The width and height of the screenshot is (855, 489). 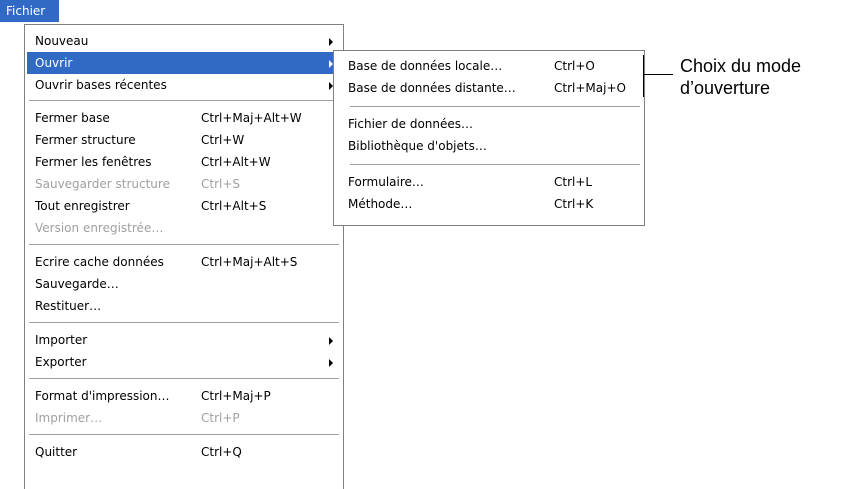 What do you see at coordinates (54, 63) in the screenshot?
I see `menu-item-label: Ouvrir` at bounding box center [54, 63].